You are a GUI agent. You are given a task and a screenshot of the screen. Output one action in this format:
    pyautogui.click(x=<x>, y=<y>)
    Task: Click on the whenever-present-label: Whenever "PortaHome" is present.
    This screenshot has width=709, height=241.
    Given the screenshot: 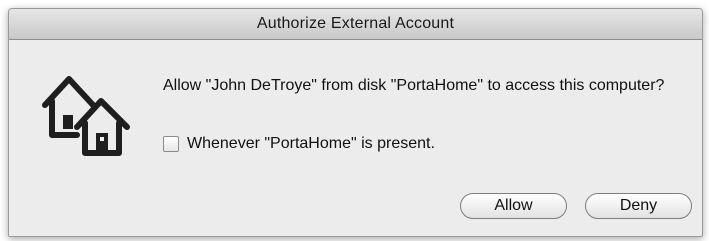 What is the action you would take?
    pyautogui.click(x=311, y=144)
    